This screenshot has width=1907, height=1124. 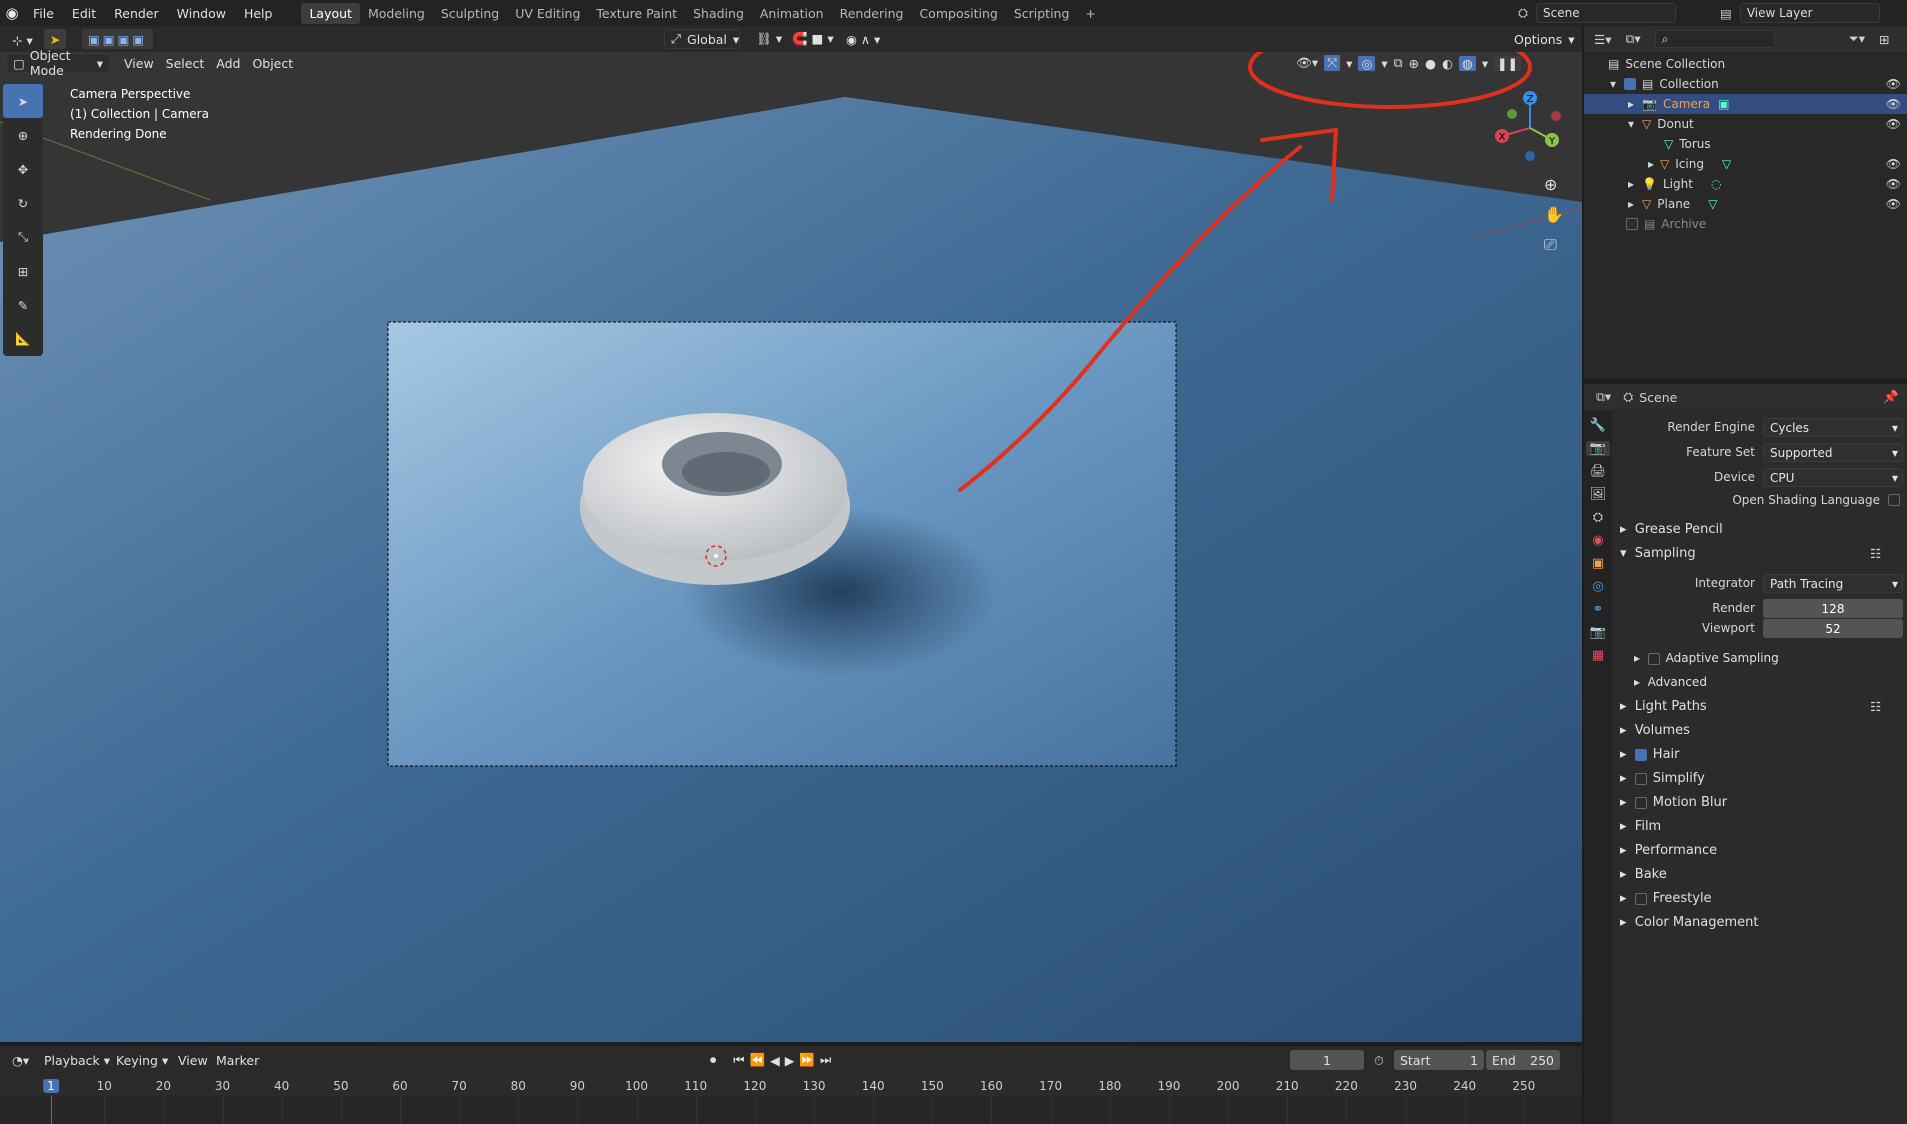 What do you see at coordinates (23, 237) in the screenshot?
I see `scale-tool: ⤡` at bounding box center [23, 237].